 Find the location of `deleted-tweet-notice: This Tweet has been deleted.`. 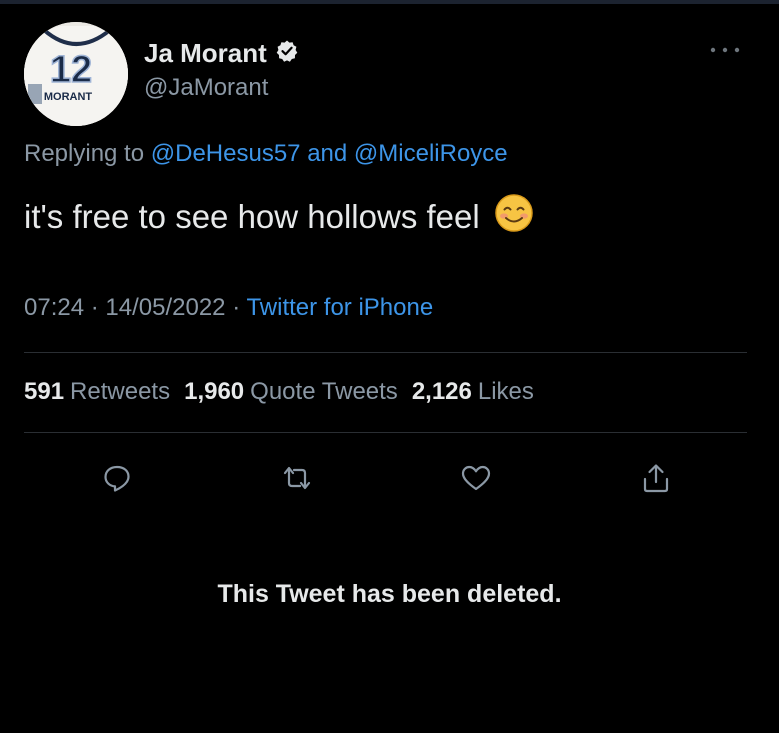

deleted-tweet-notice: This Tweet has been deleted. is located at coordinates (389, 594).